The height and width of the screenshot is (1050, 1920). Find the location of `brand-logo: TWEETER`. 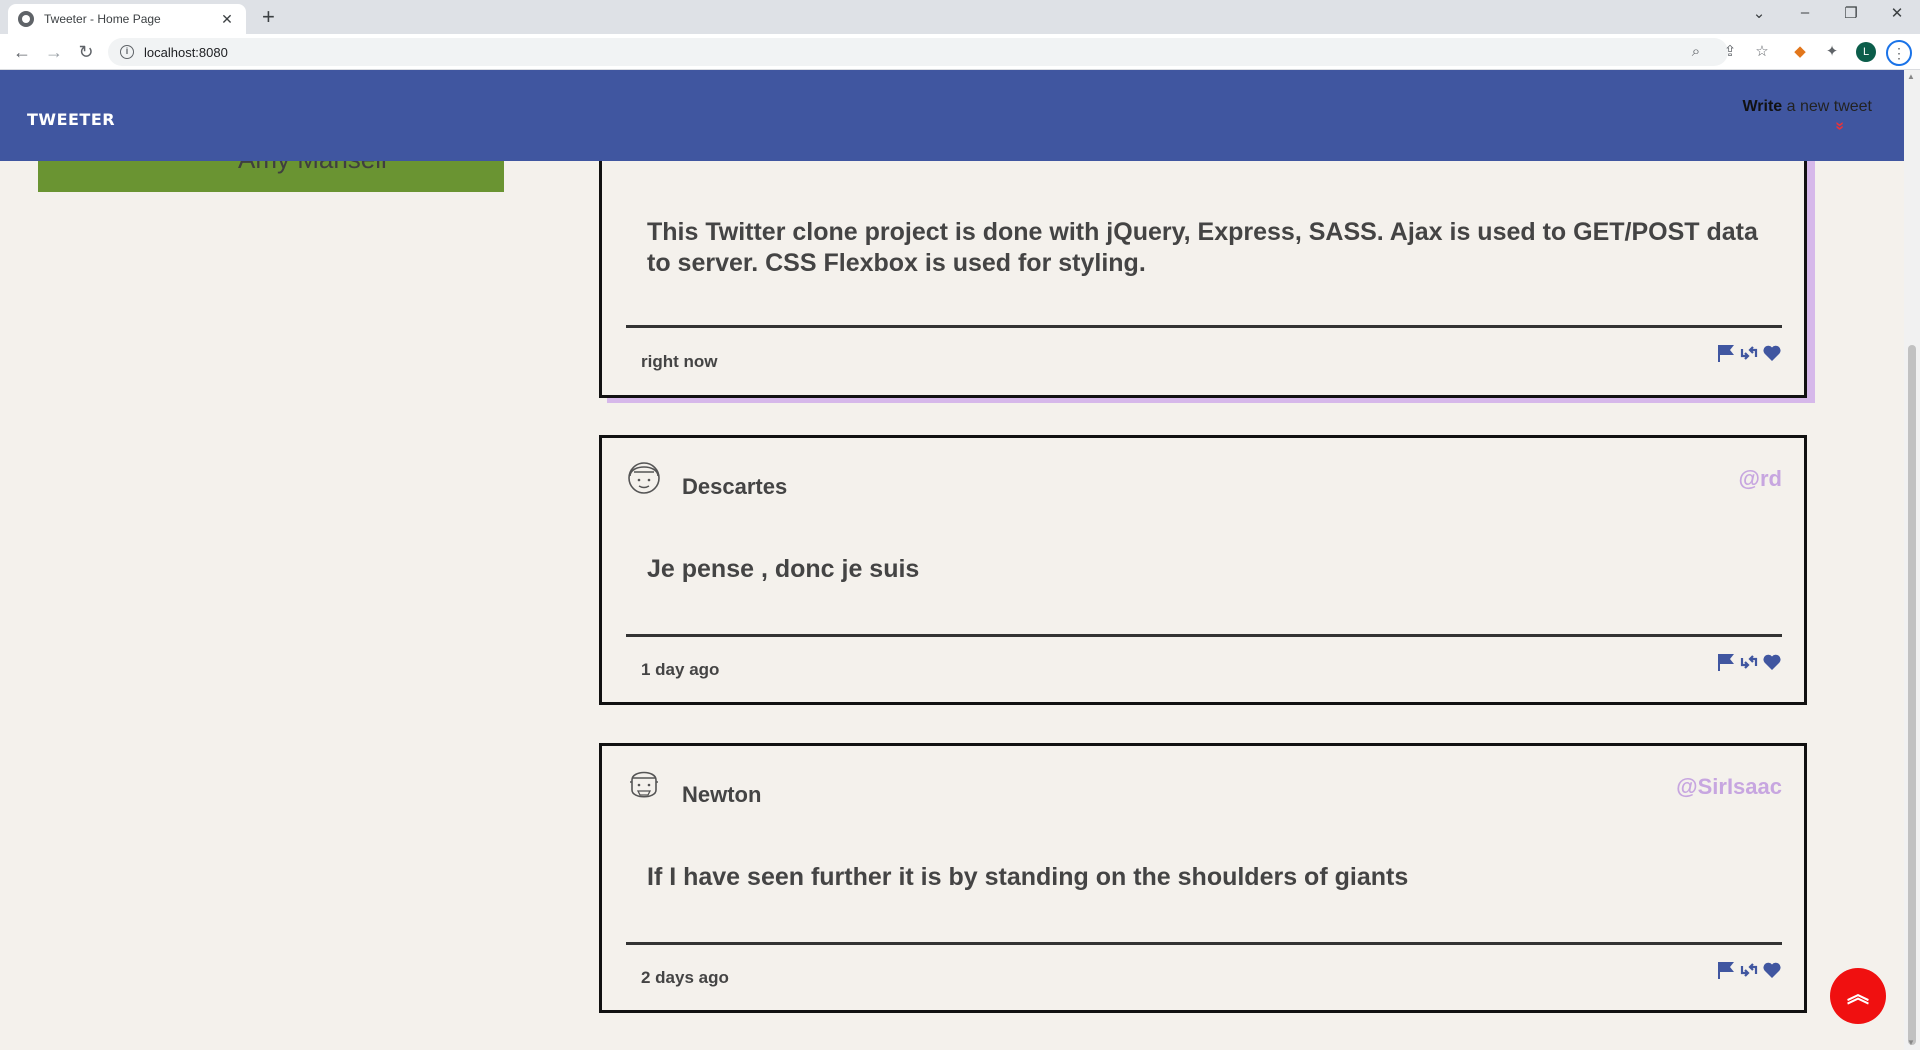

brand-logo: TWEETER is located at coordinates (71, 119).